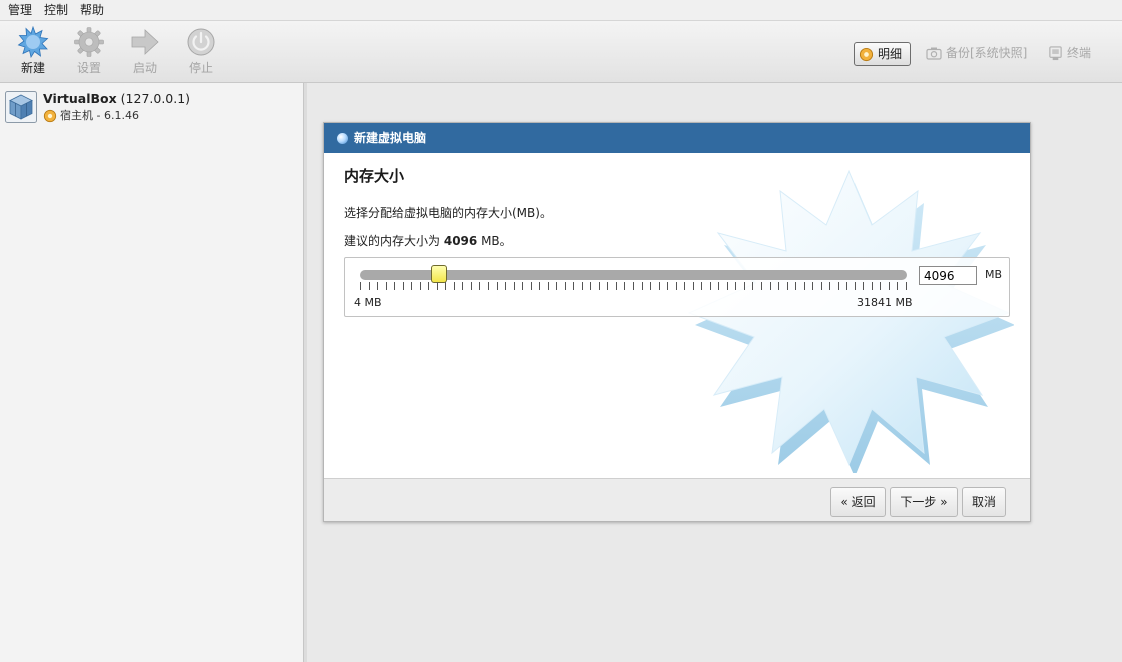 The width and height of the screenshot is (1122, 662). Describe the element at coordinates (439, 274) in the screenshot. I see `memory-slider-thumb` at that location.